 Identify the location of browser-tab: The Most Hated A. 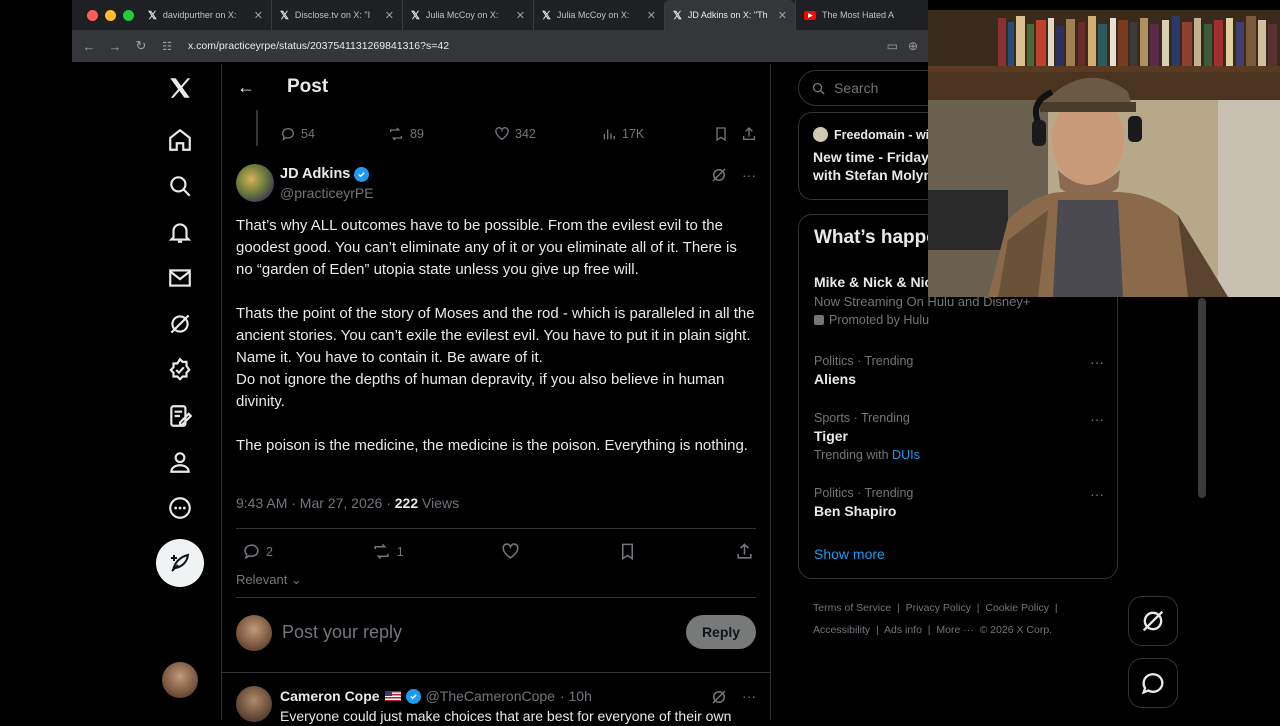
(860, 15).